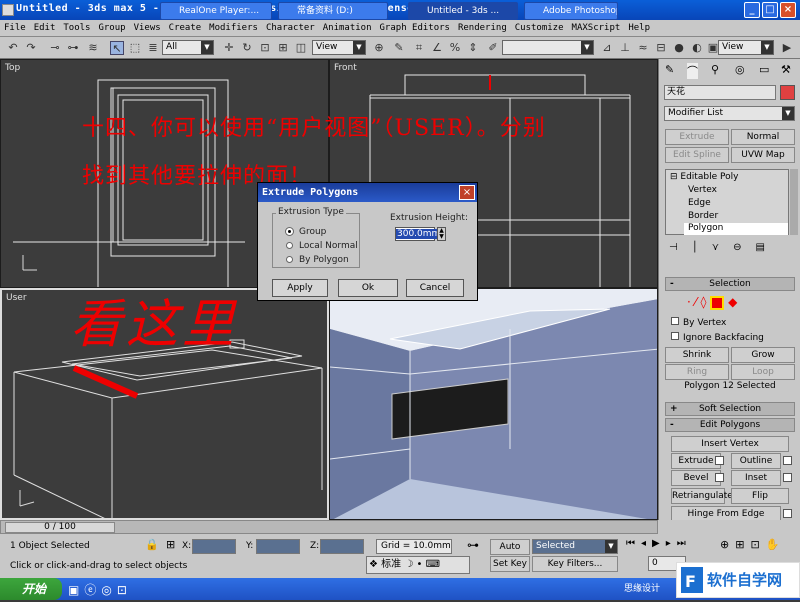 The image size is (800, 602). What do you see at coordinates (117, 48) in the screenshot?
I see `select-object-icon: ↖` at bounding box center [117, 48].